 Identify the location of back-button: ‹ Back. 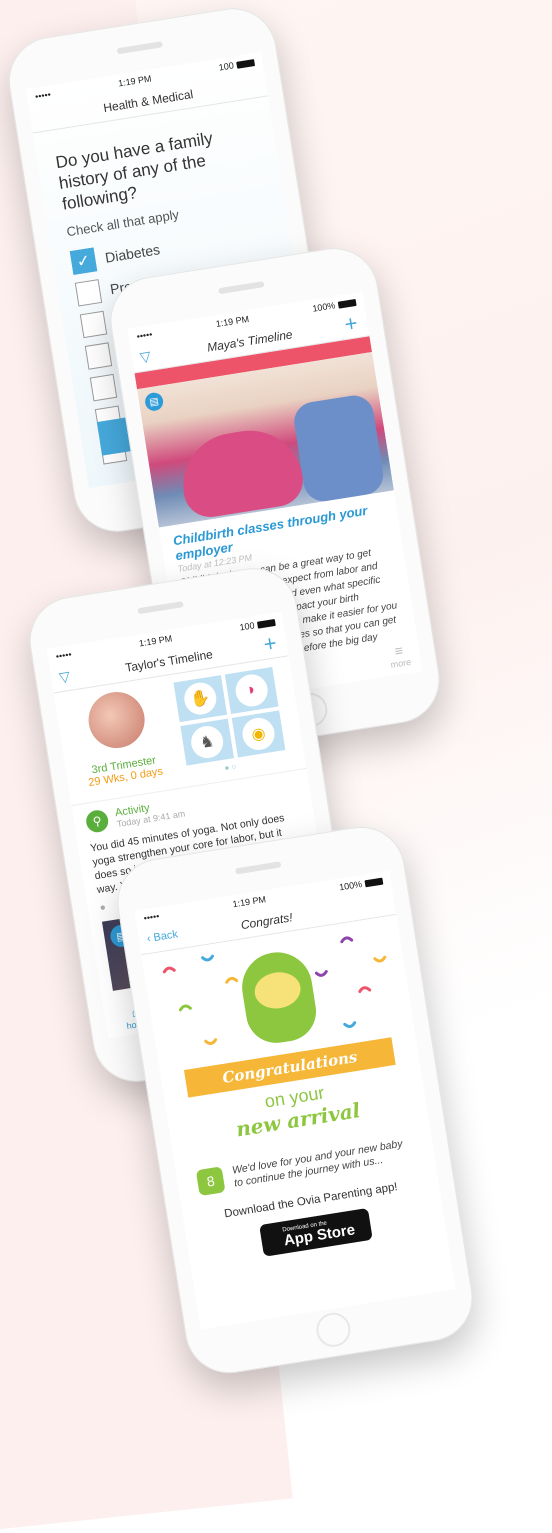
(162, 936).